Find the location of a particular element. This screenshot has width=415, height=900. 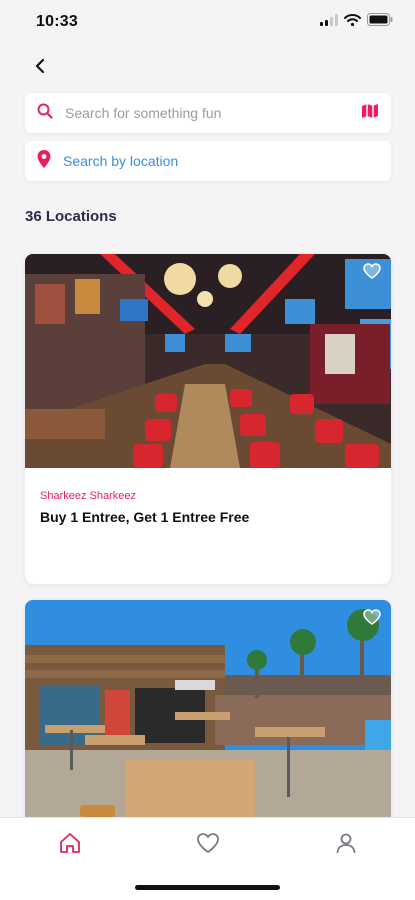

user-icon is located at coordinates (346, 845).